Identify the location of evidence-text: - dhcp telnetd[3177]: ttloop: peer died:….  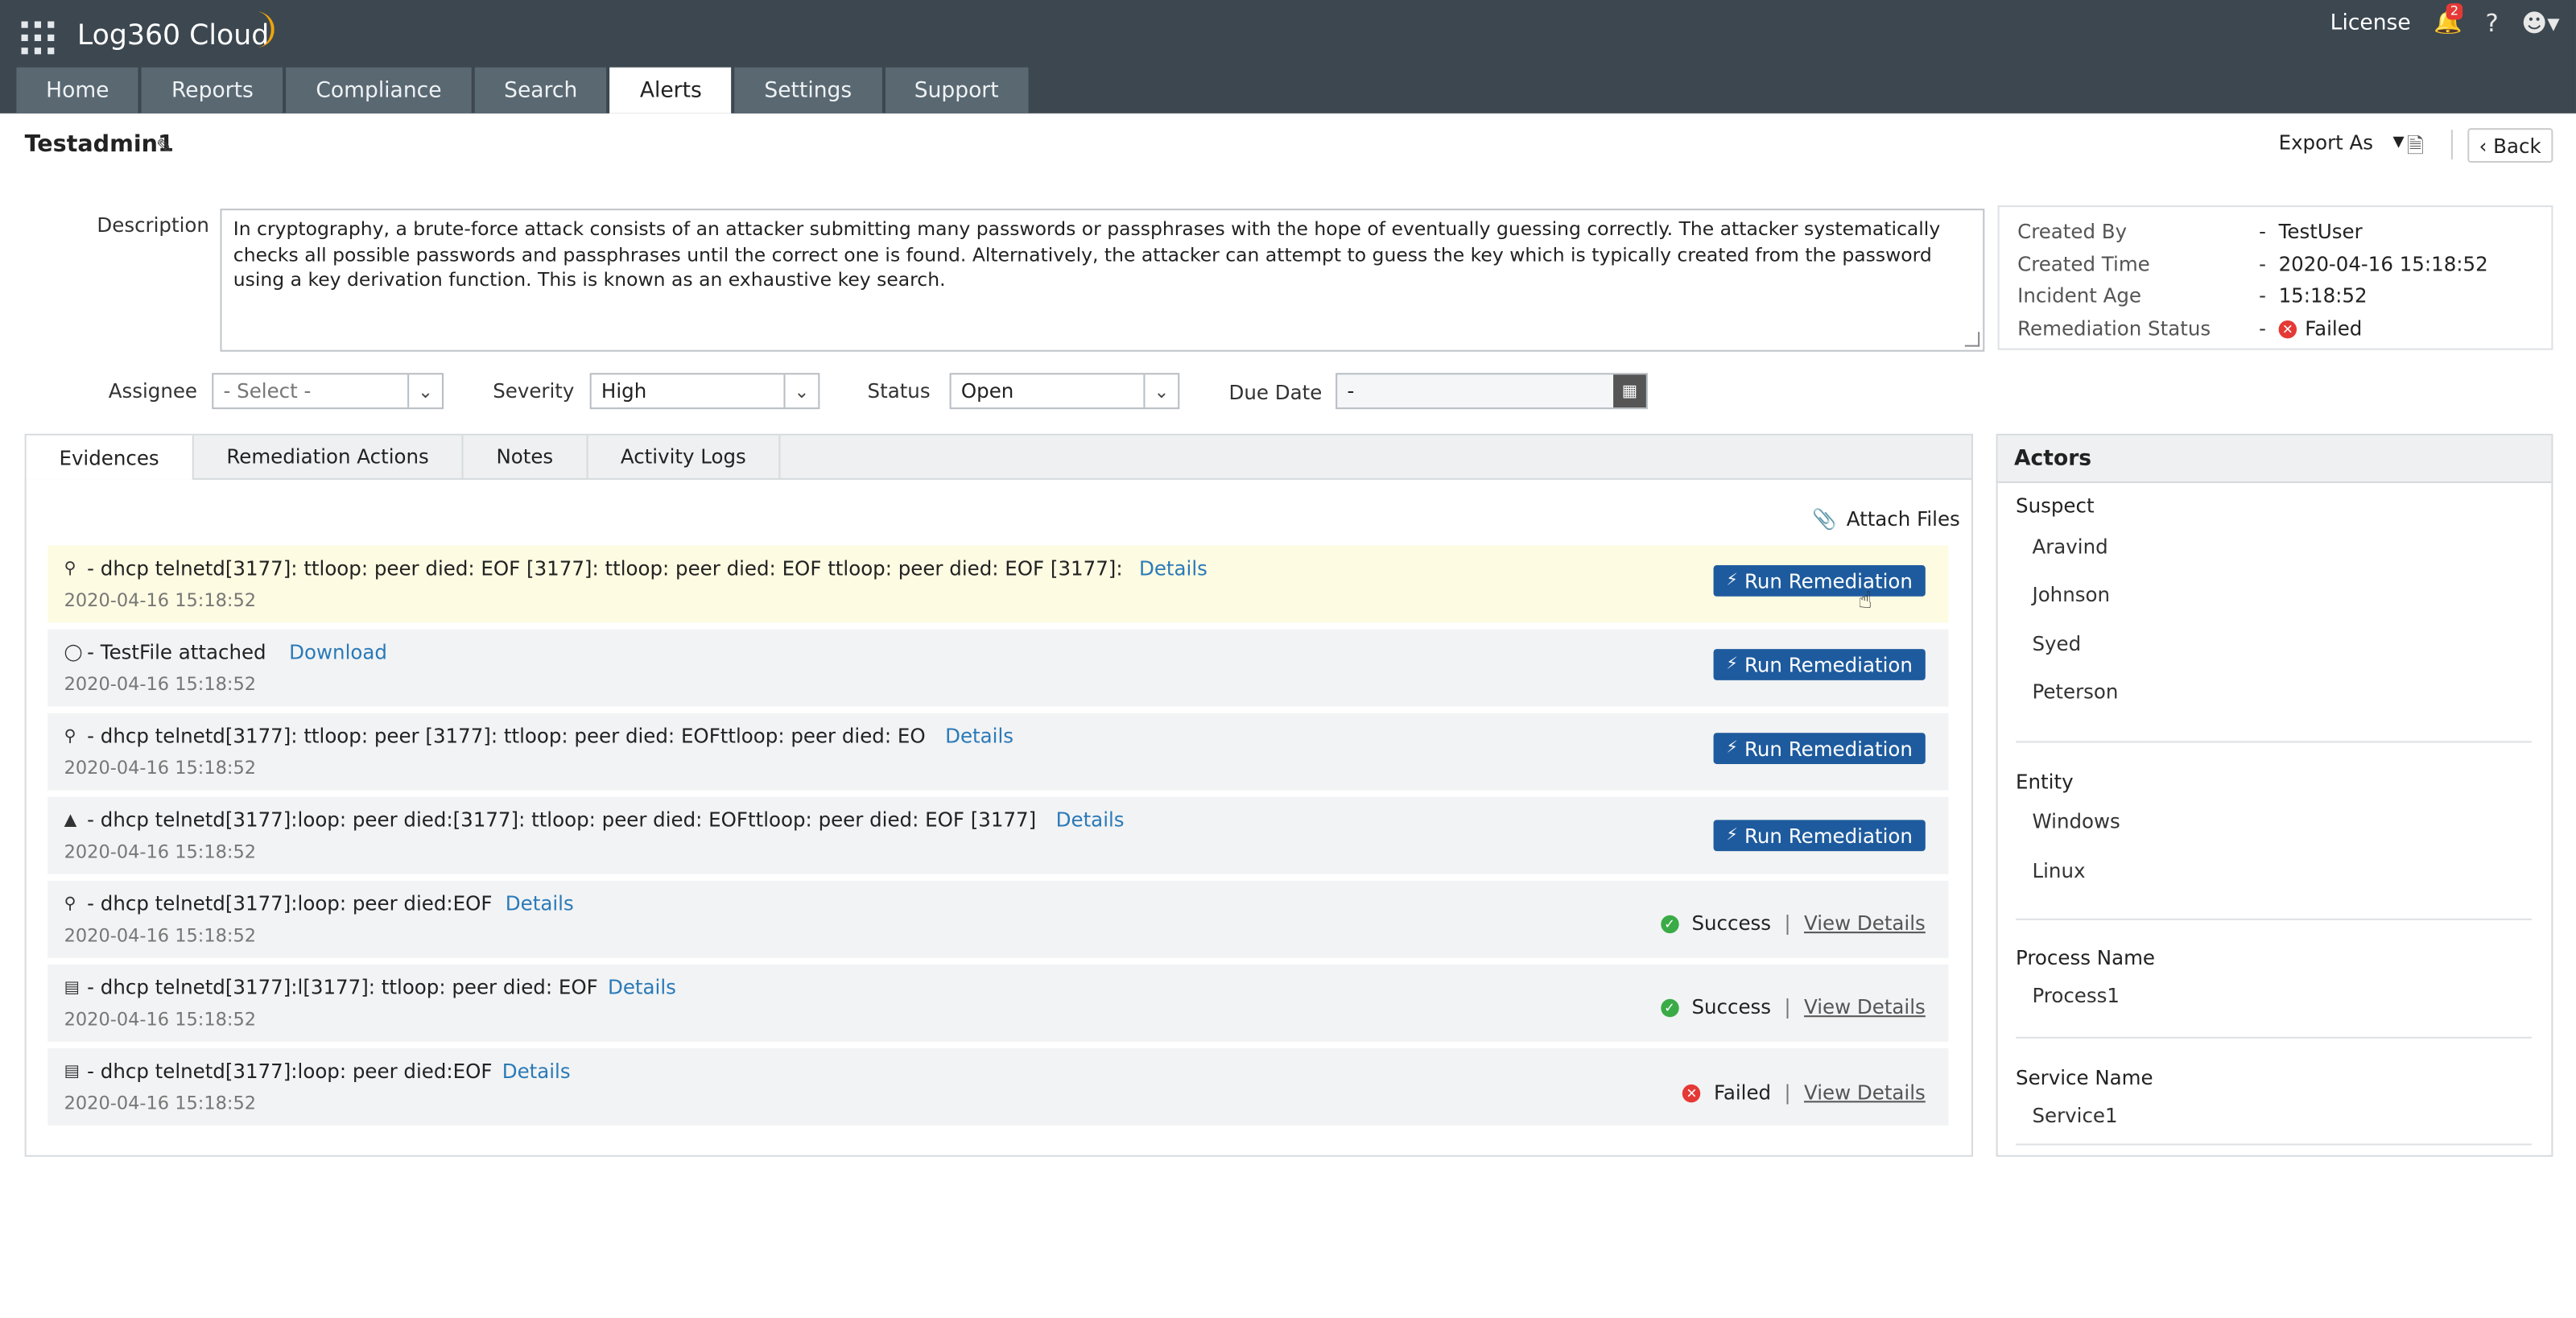
(605, 568).